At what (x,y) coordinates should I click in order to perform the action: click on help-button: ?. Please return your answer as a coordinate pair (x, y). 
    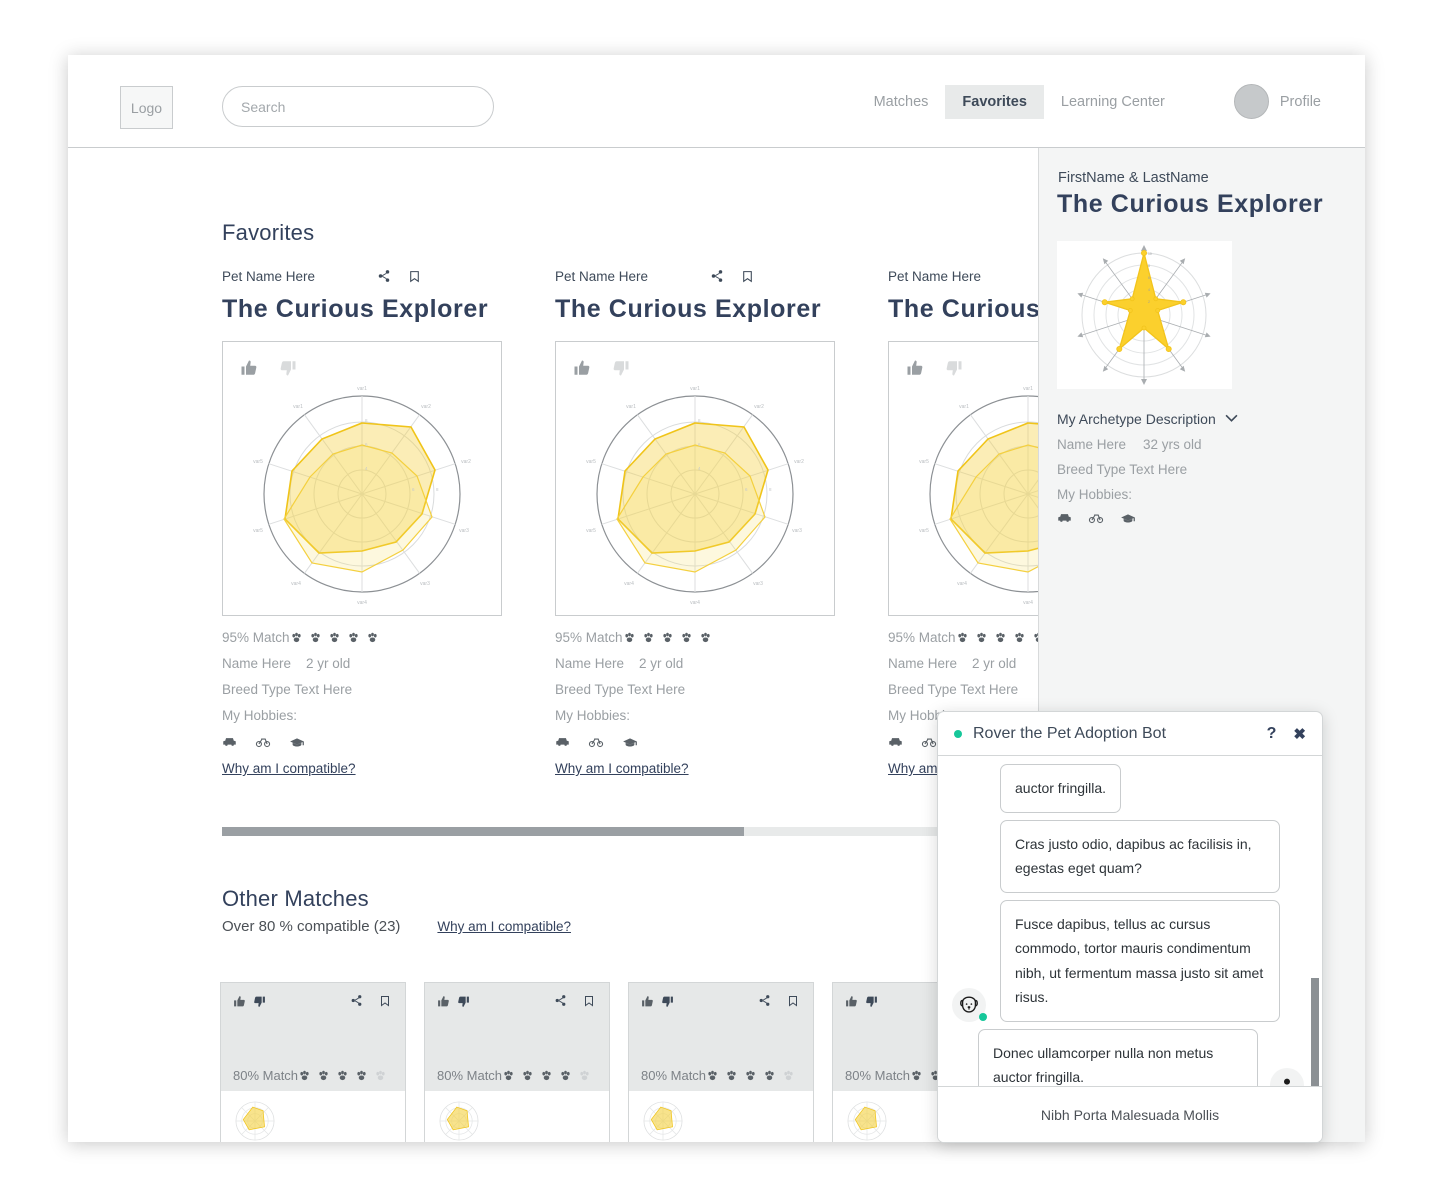
    Looking at the image, I should click on (1272, 734).